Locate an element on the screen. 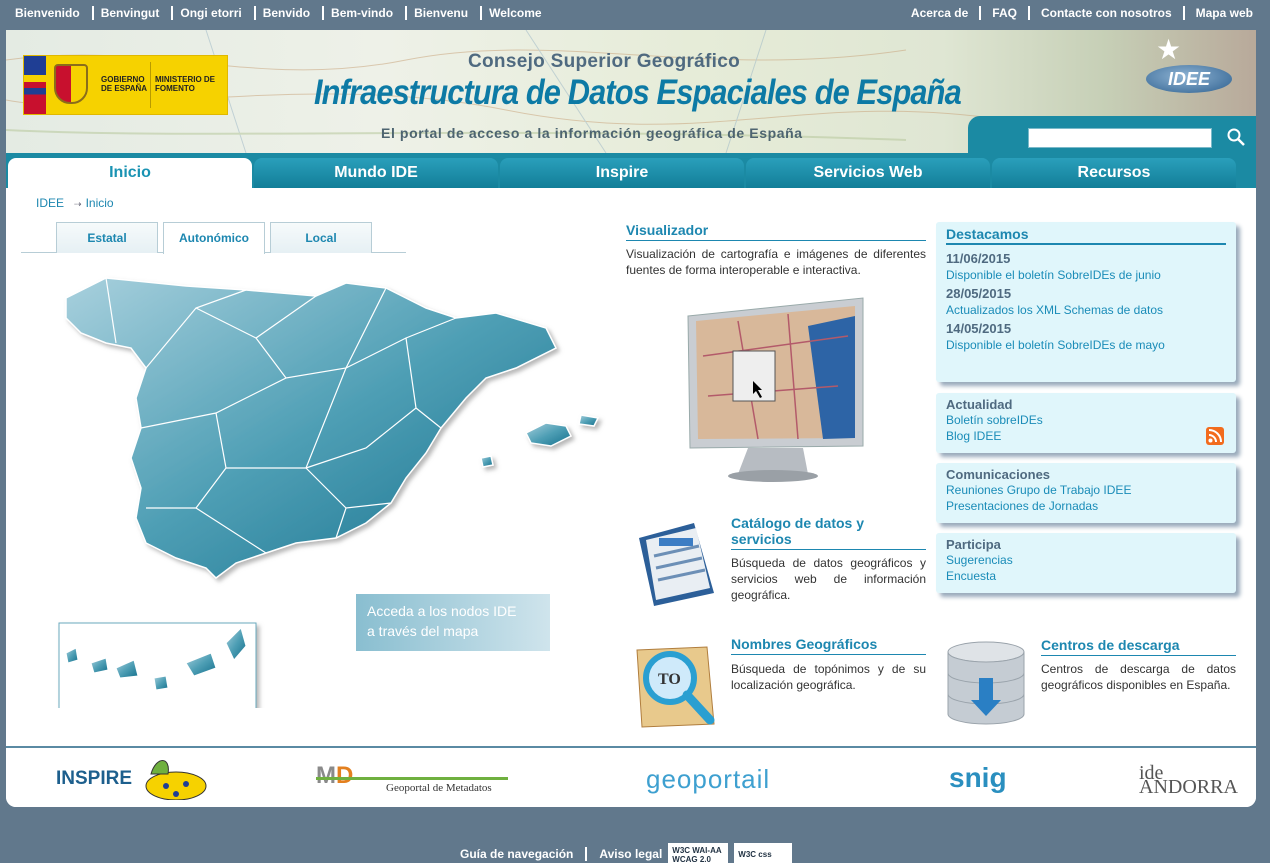 The image size is (1270, 863). lang-link-gl: Benvido is located at coordinates (290, 13).